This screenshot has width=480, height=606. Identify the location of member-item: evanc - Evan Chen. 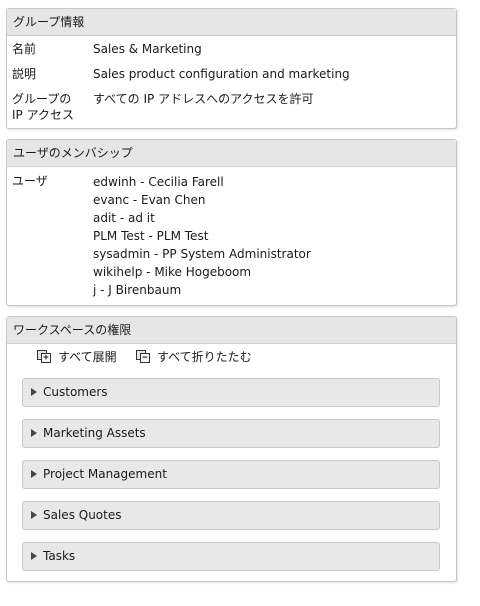
(149, 200).